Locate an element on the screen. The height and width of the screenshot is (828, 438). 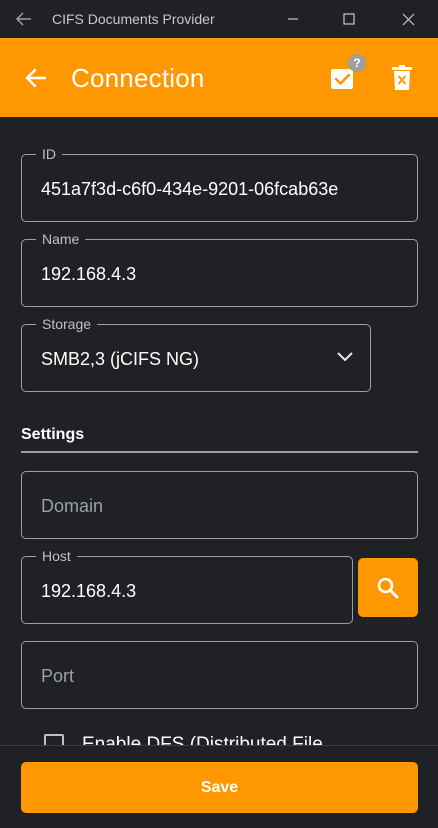
maximize-icon is located at coordinates (349, 19).